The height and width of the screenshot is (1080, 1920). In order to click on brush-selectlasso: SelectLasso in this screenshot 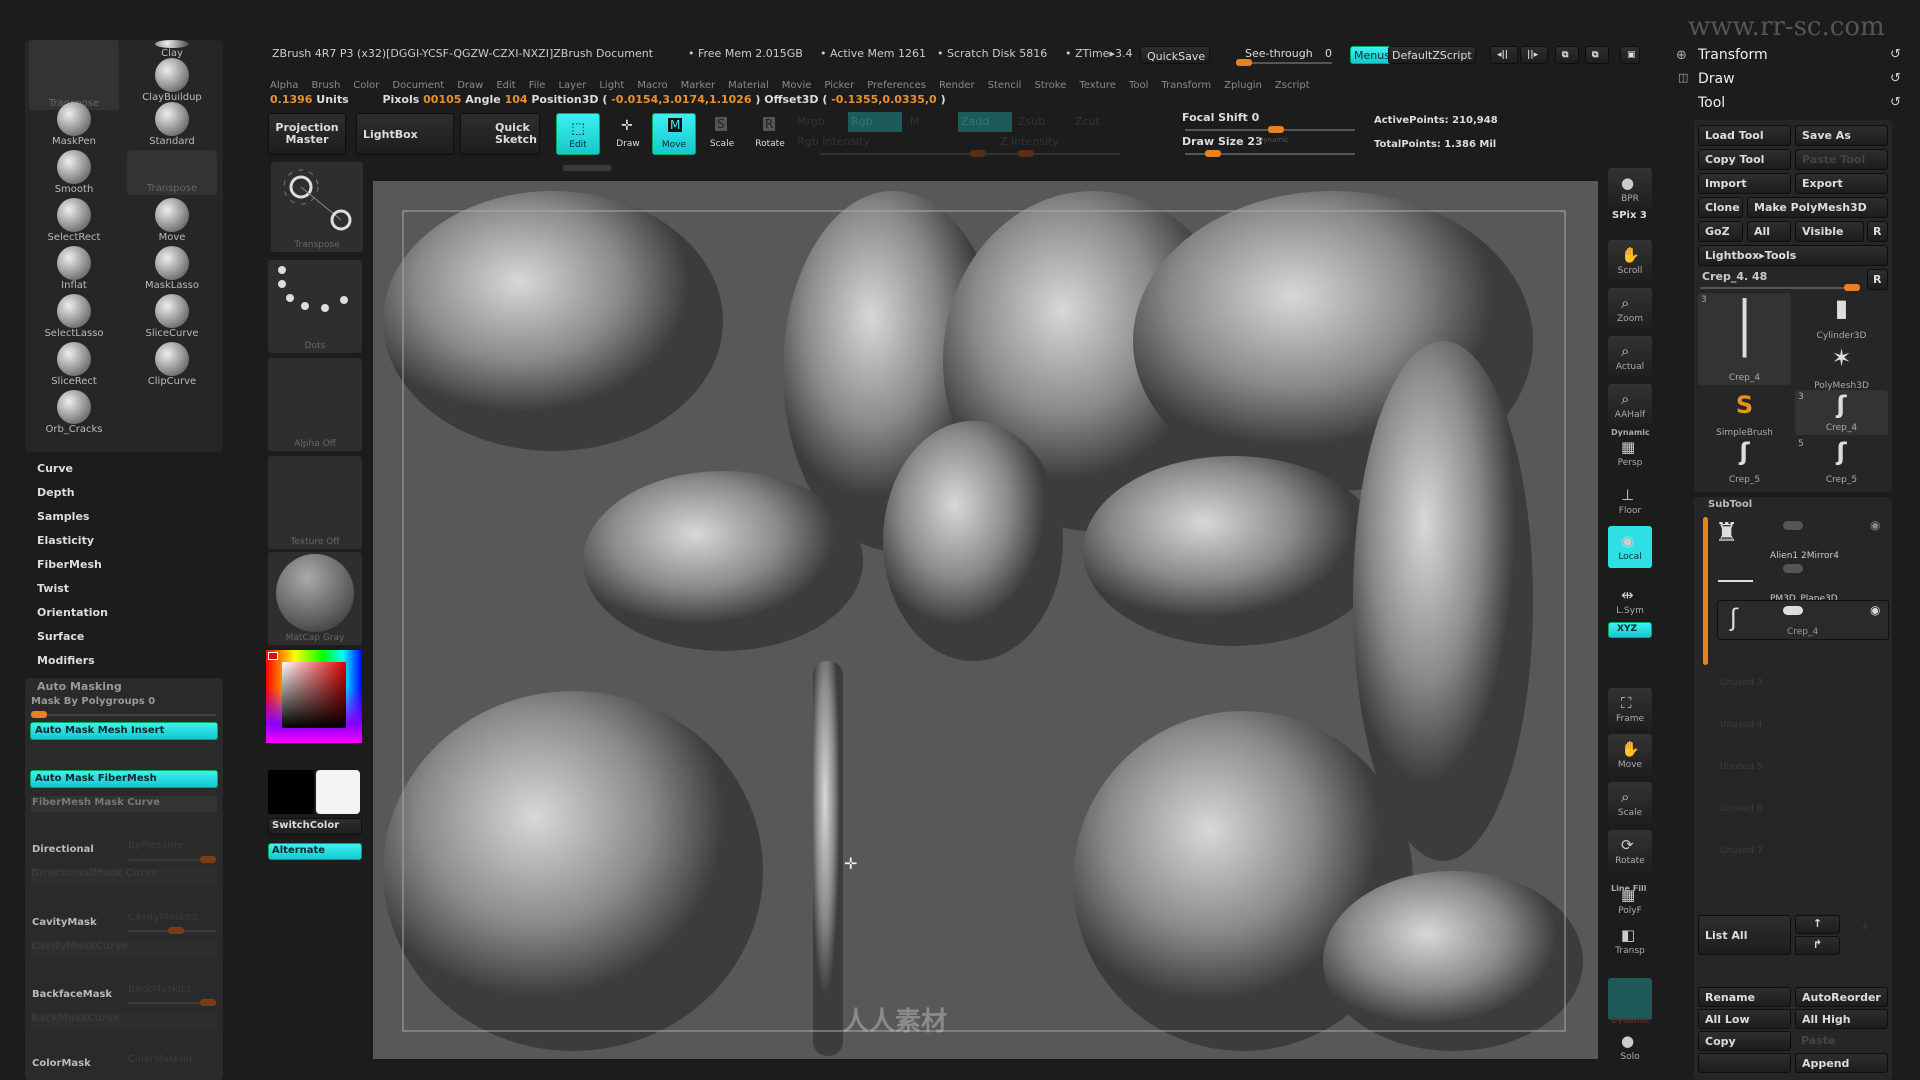, I will do `click(74, 316)`.